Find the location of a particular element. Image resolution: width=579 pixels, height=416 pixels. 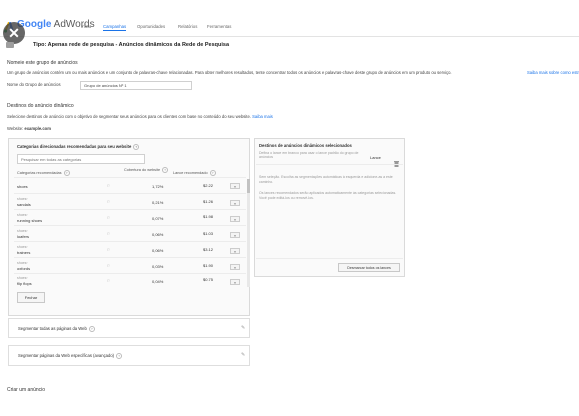

category-name: oxfords is located at coordinates (23, 268).